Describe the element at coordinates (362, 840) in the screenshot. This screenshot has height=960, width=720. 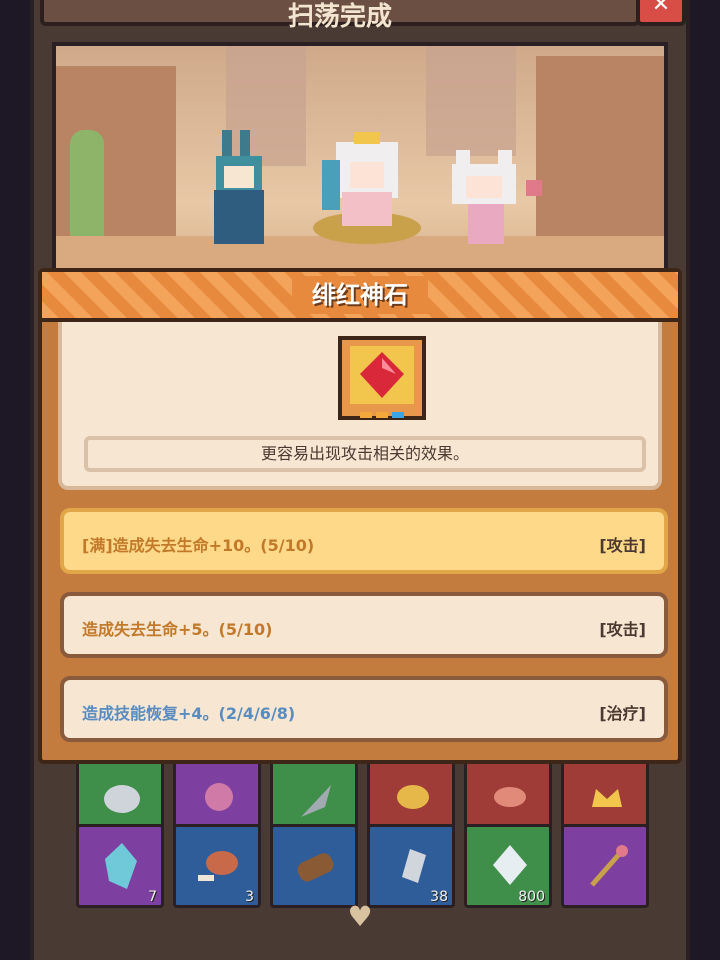
I see `inventory-grid: 8 498 1 1 1 7 3 38 800` at that location.